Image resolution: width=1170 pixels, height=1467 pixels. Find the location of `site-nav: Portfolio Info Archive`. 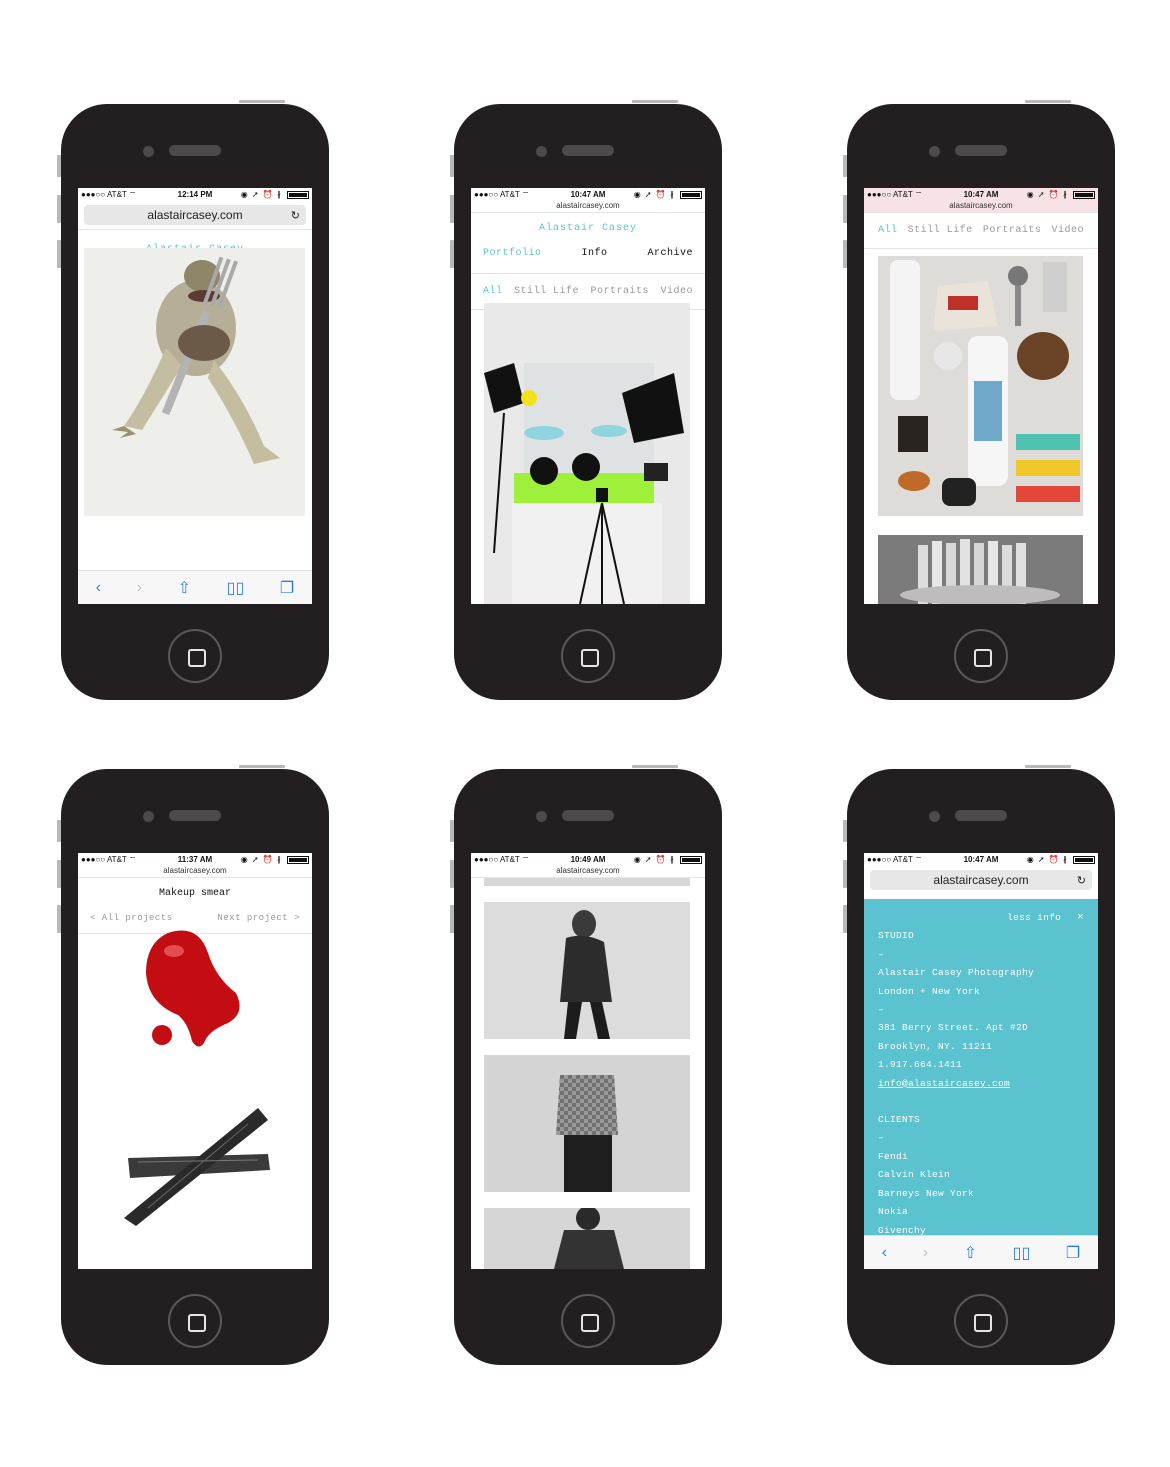

site-nav: Portfolio Info Archive is located at coordinates (588, 253).